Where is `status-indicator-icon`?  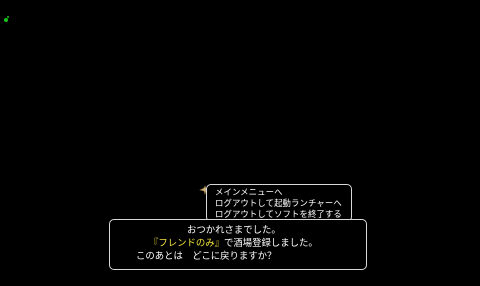 status-indicator-icon is located at coordinates (6, 20).